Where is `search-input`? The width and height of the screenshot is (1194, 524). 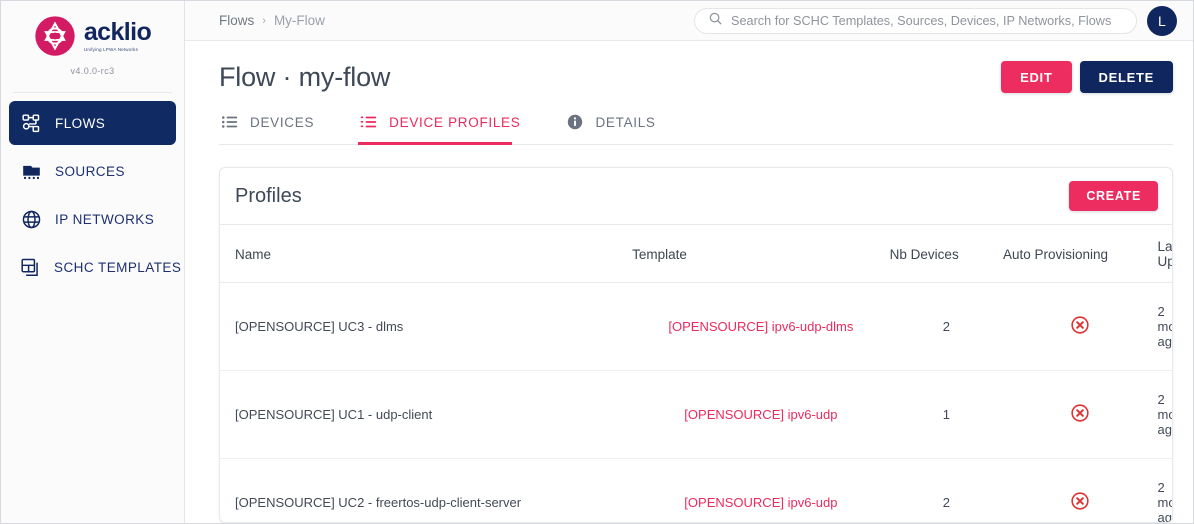
search-input is located at coordinates (927, 20).